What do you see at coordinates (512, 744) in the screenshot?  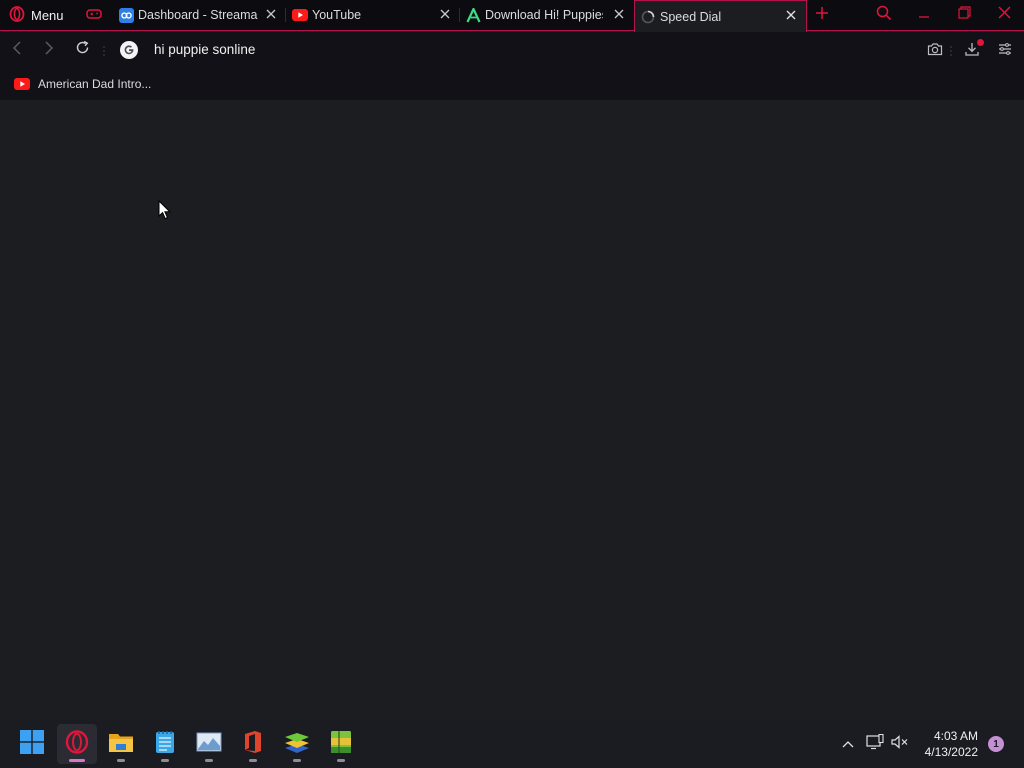 I see `taskbar: 4:03 AM 4/13/2022` at bounding box center [512, 744].